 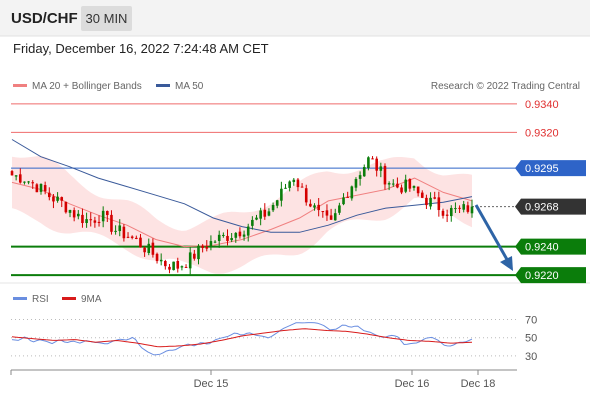 What do you see at coordinates (211, 384) in the screenshot?
I see `x-axis-label: Dec 15` at bounding box center [211, 384].